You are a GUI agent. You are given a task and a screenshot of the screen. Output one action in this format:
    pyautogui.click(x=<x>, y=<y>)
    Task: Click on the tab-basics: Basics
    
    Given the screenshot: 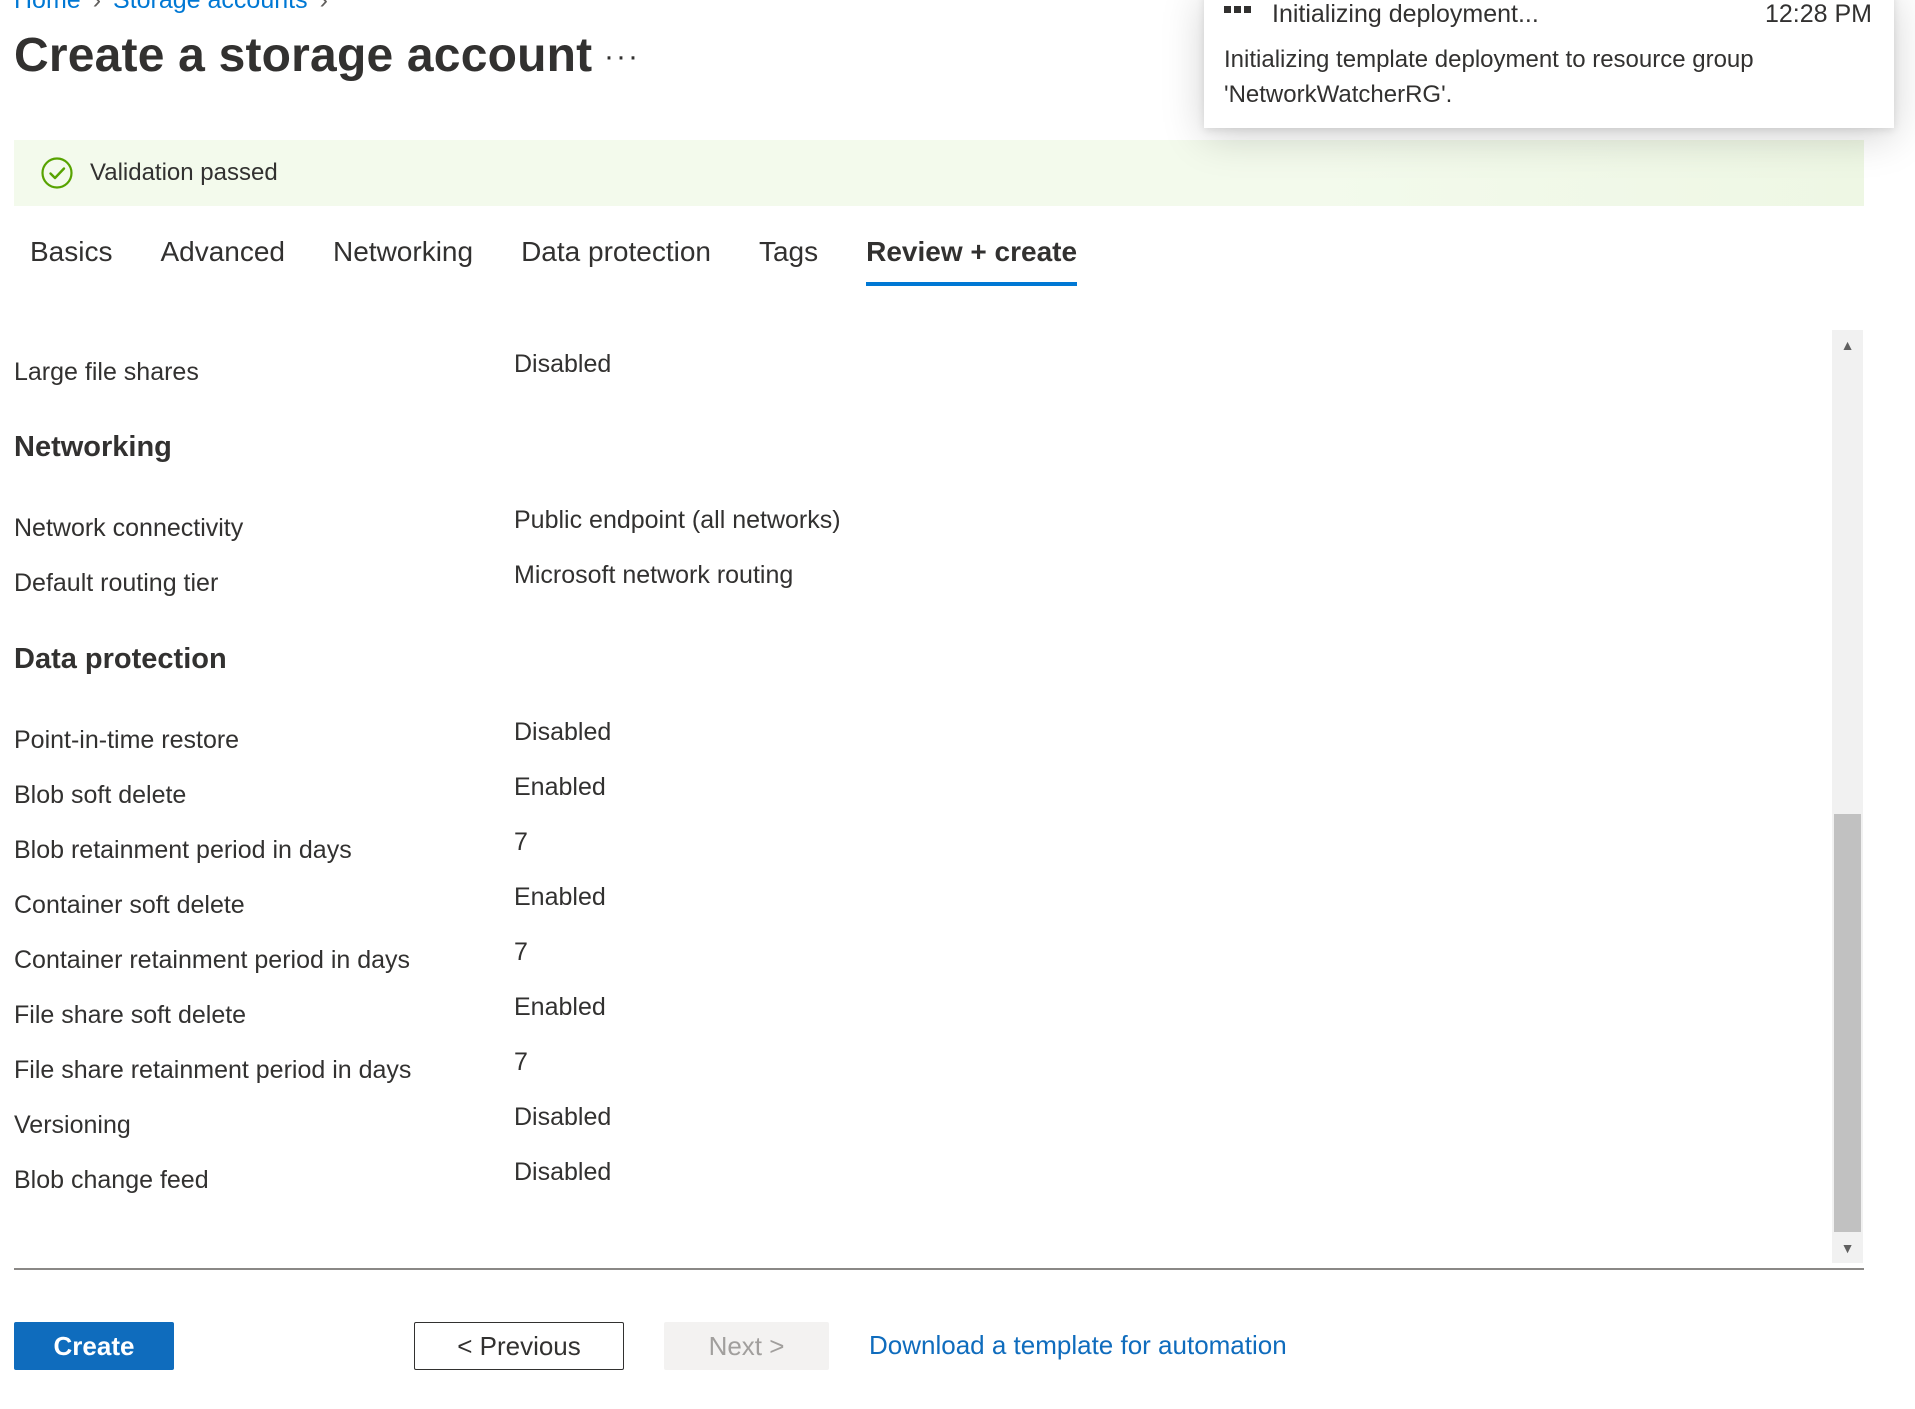 What is the action you would take?
    pyautogui.click(x=71, y=259)
    